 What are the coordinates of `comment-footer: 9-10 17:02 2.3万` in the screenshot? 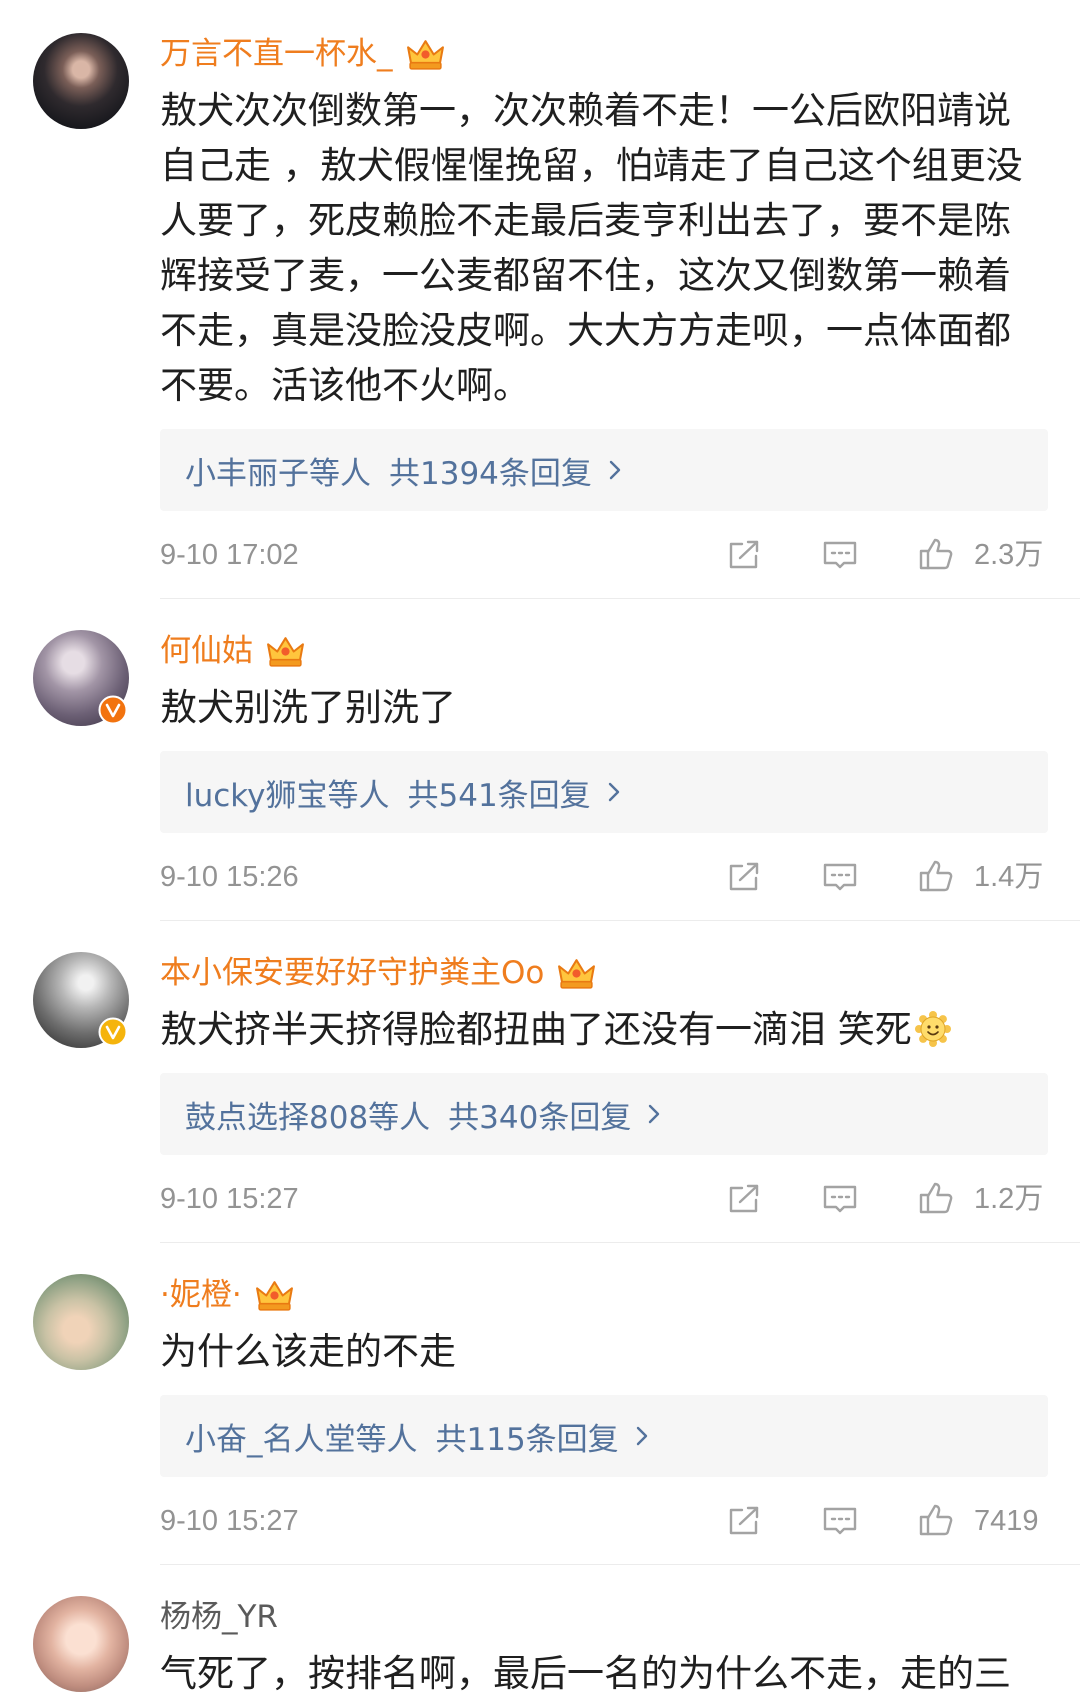 It's located at (604, 555).